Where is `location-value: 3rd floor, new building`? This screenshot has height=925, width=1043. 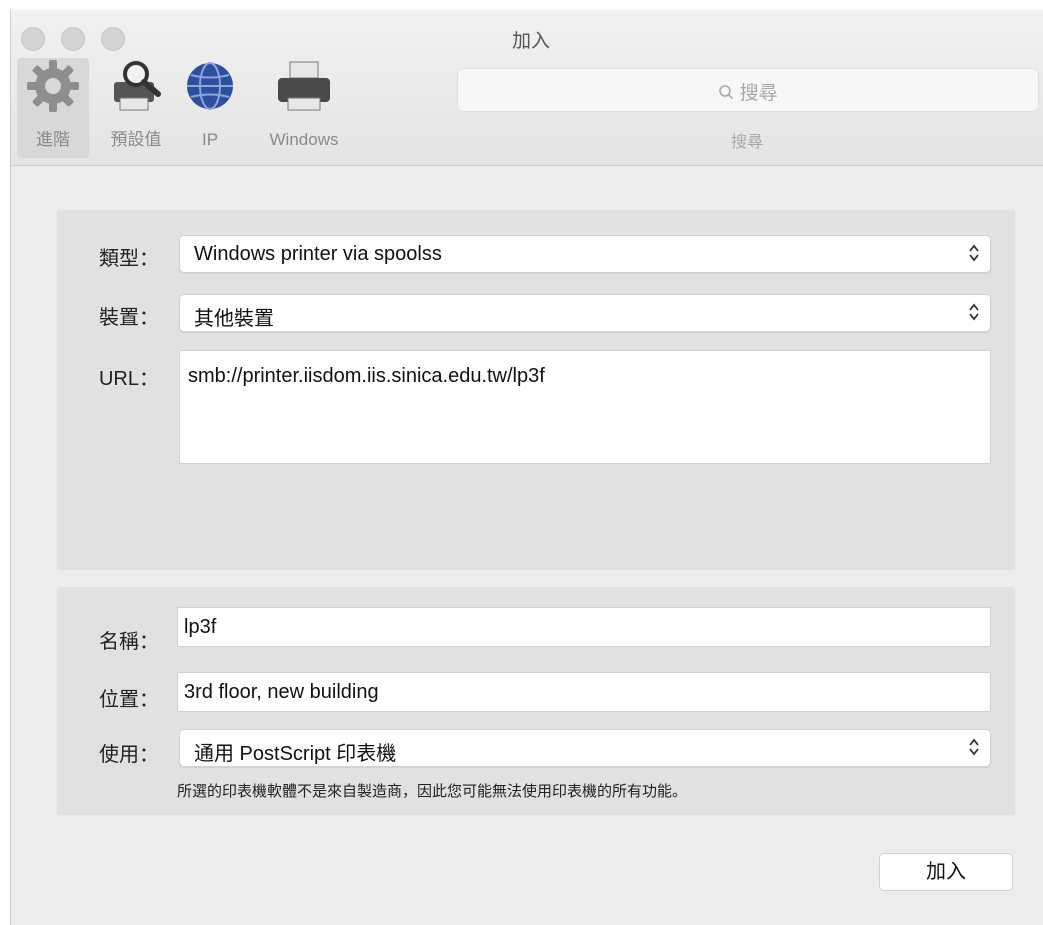 location-value: 3rd floor, new building is located at coordinates (281, 692).